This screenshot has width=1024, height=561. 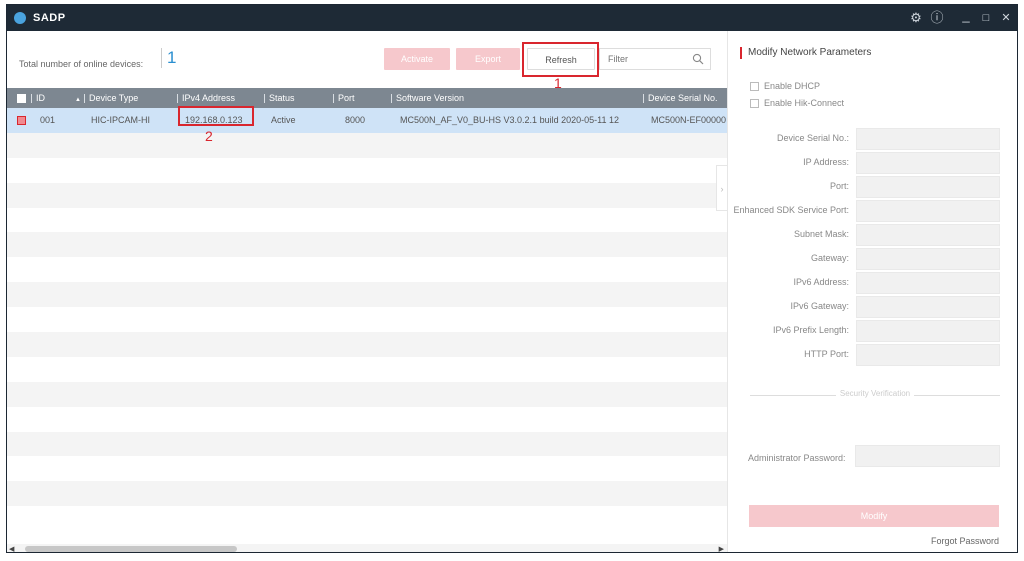 What do you see at coordinates (966, 16) in the screenshot?
I see `minimize-icon: _` at bounding box center [966, 16].